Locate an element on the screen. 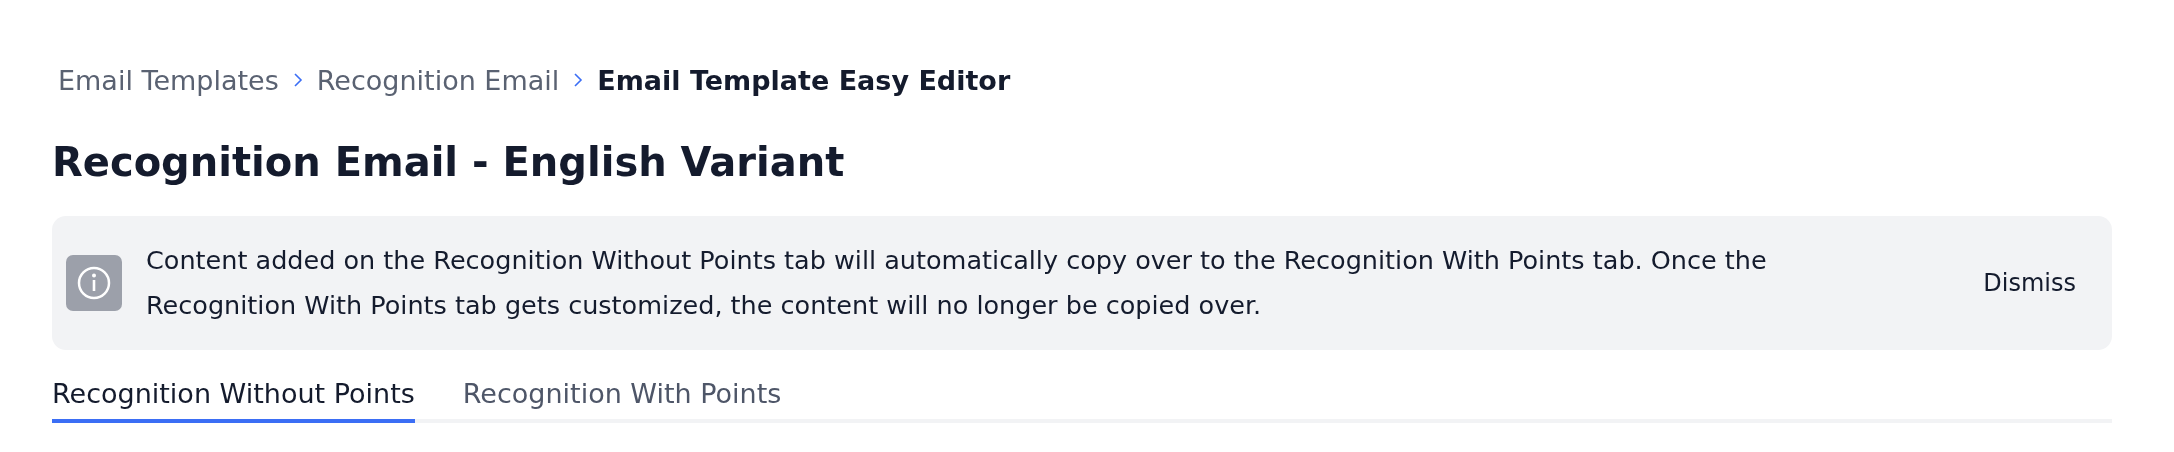 Image resolution: width=2174 pixels, height=452 pixels. tab: Recognition Without Points is located at coordinates (233, 400).